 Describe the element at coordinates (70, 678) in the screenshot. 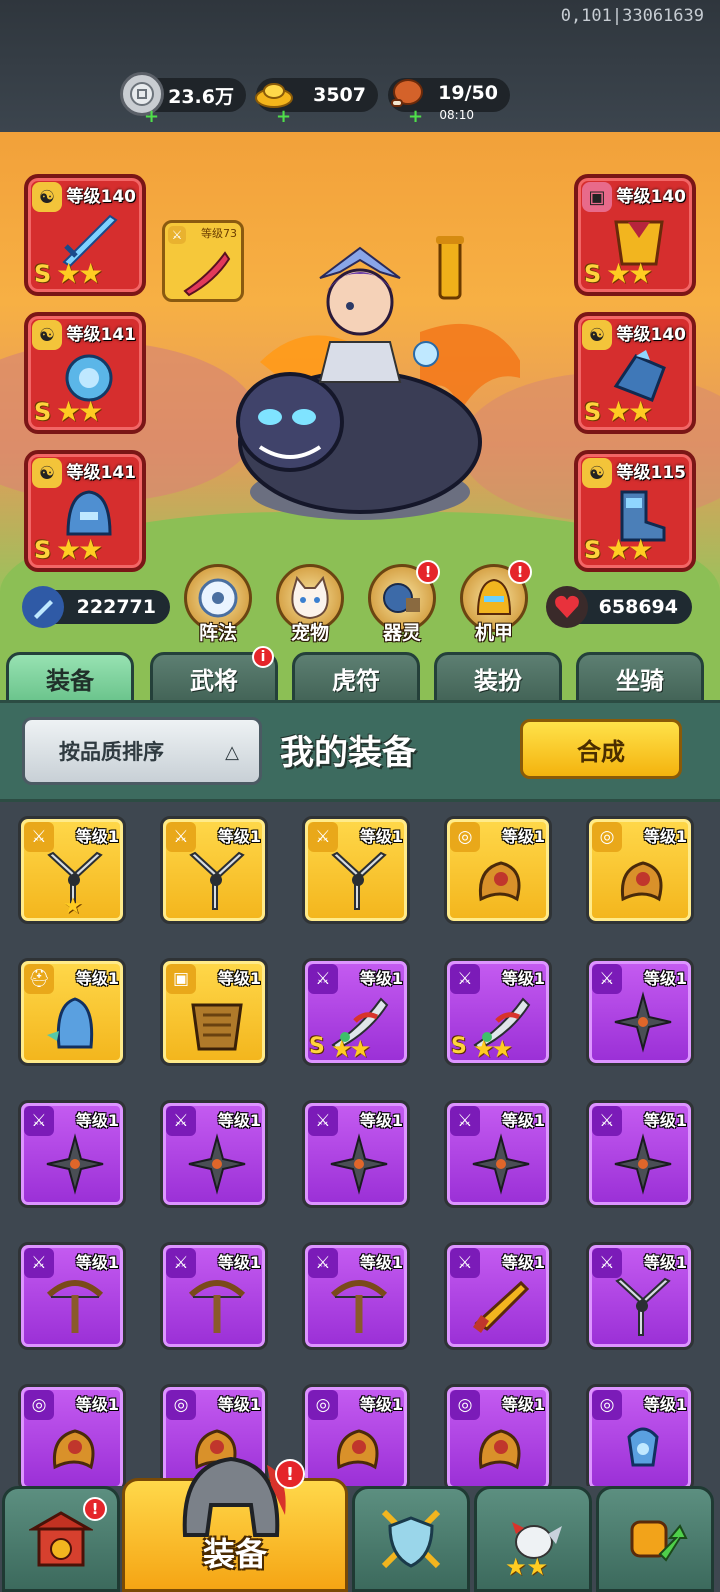

I see `tab-equipment: 装备` at that location.